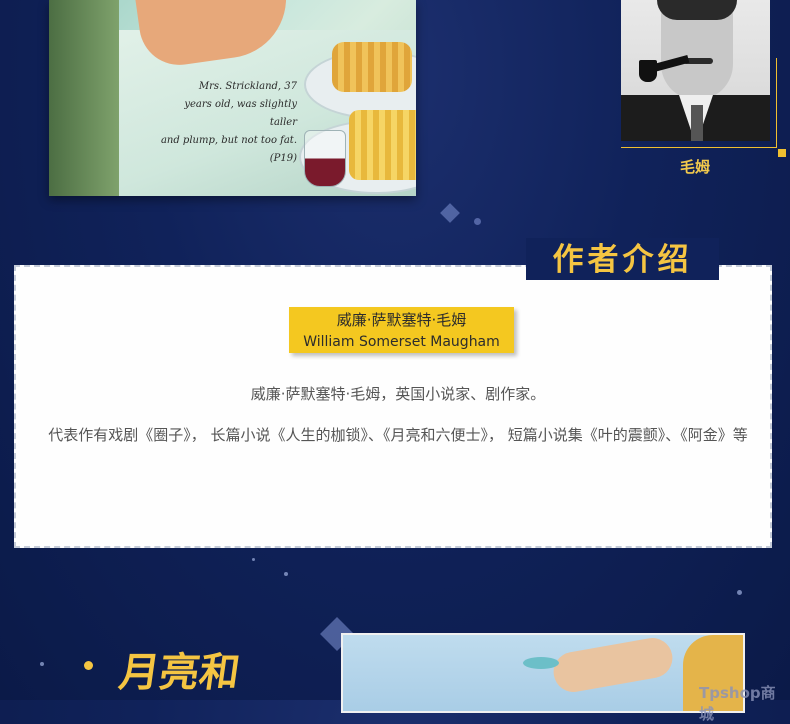 The width and height of the screenshot is (790, 724). What do you see at coordinates (695, 167) in the screenshot?
I see `portrait-name: 毛姆` at bounding box center [695, 167].